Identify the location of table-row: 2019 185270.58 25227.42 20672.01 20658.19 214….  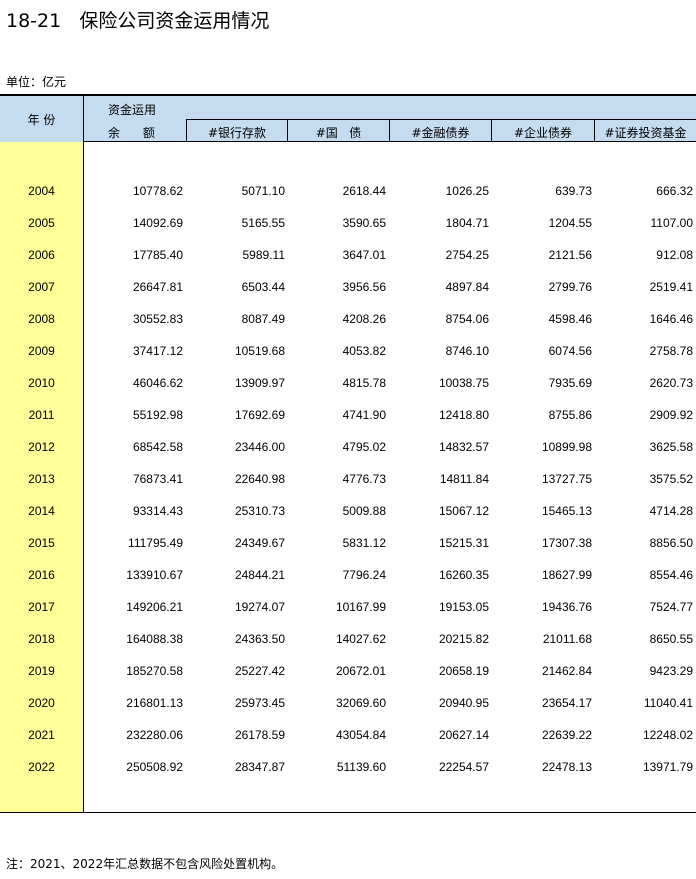
(348, 674).